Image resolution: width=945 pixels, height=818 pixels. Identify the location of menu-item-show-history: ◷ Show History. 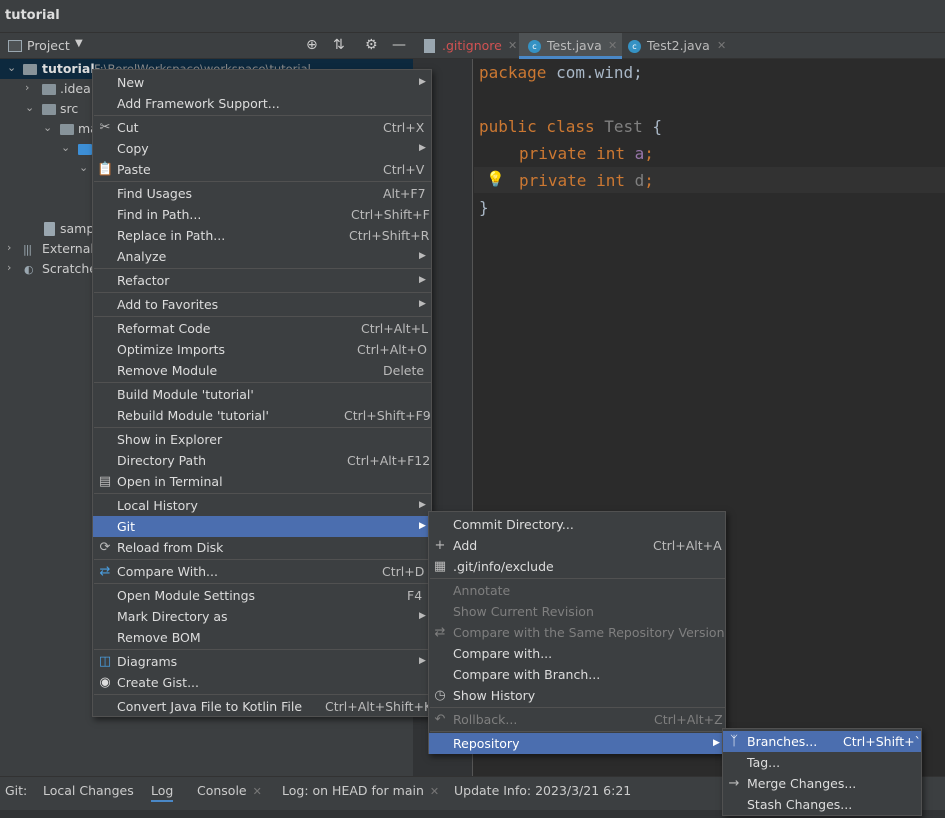
(577, 695).